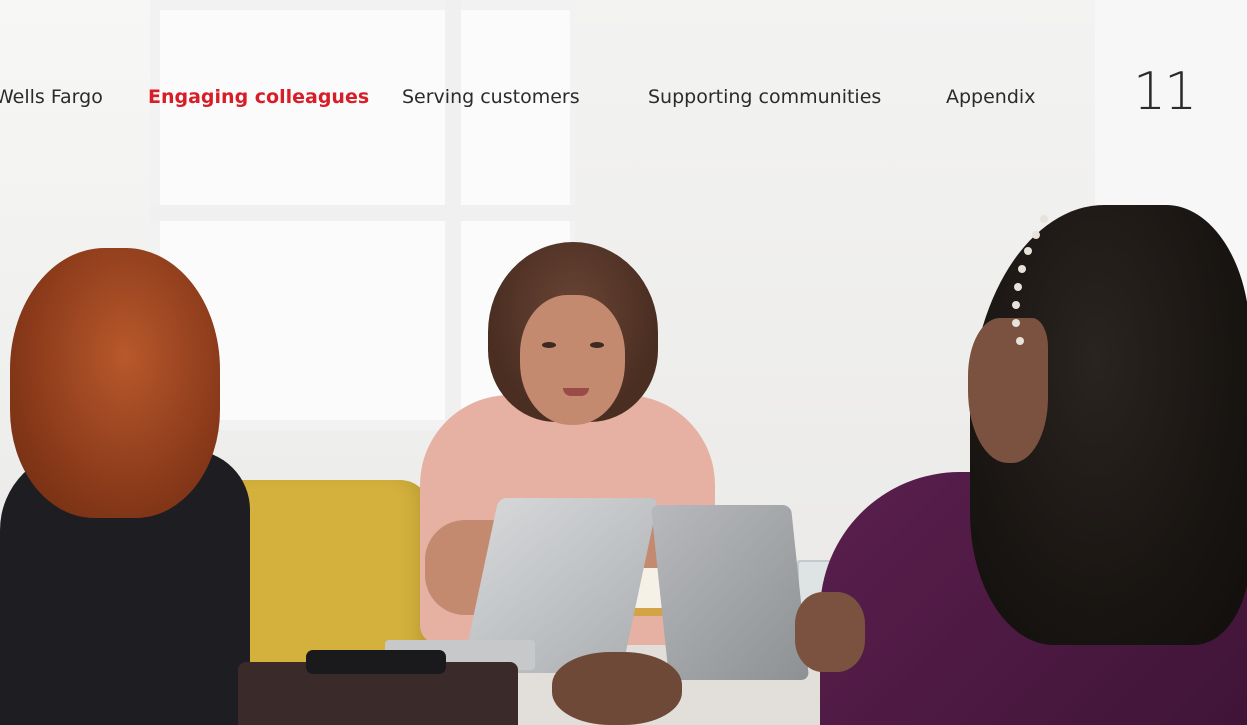 This screenshot has height=725, width=1247. What do you see at coordinates (51, 97) in the screenshot?
I see `nav-wells-fargo: Wells Fargo` at bounding box center [51, 97].